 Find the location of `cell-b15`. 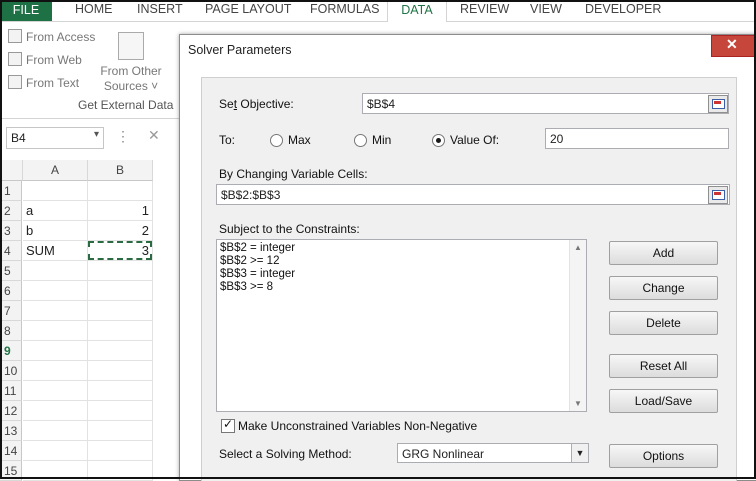

cell-b15 is located at coordinates (120, 471).